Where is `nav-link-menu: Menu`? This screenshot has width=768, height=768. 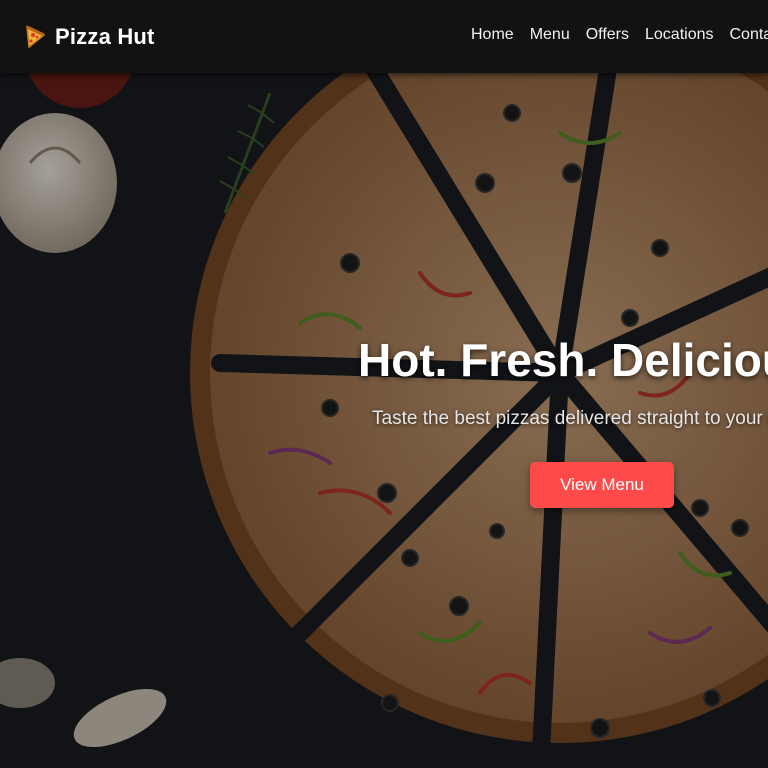 nav-link-menu: Menu is located at coordinates (550, 35).